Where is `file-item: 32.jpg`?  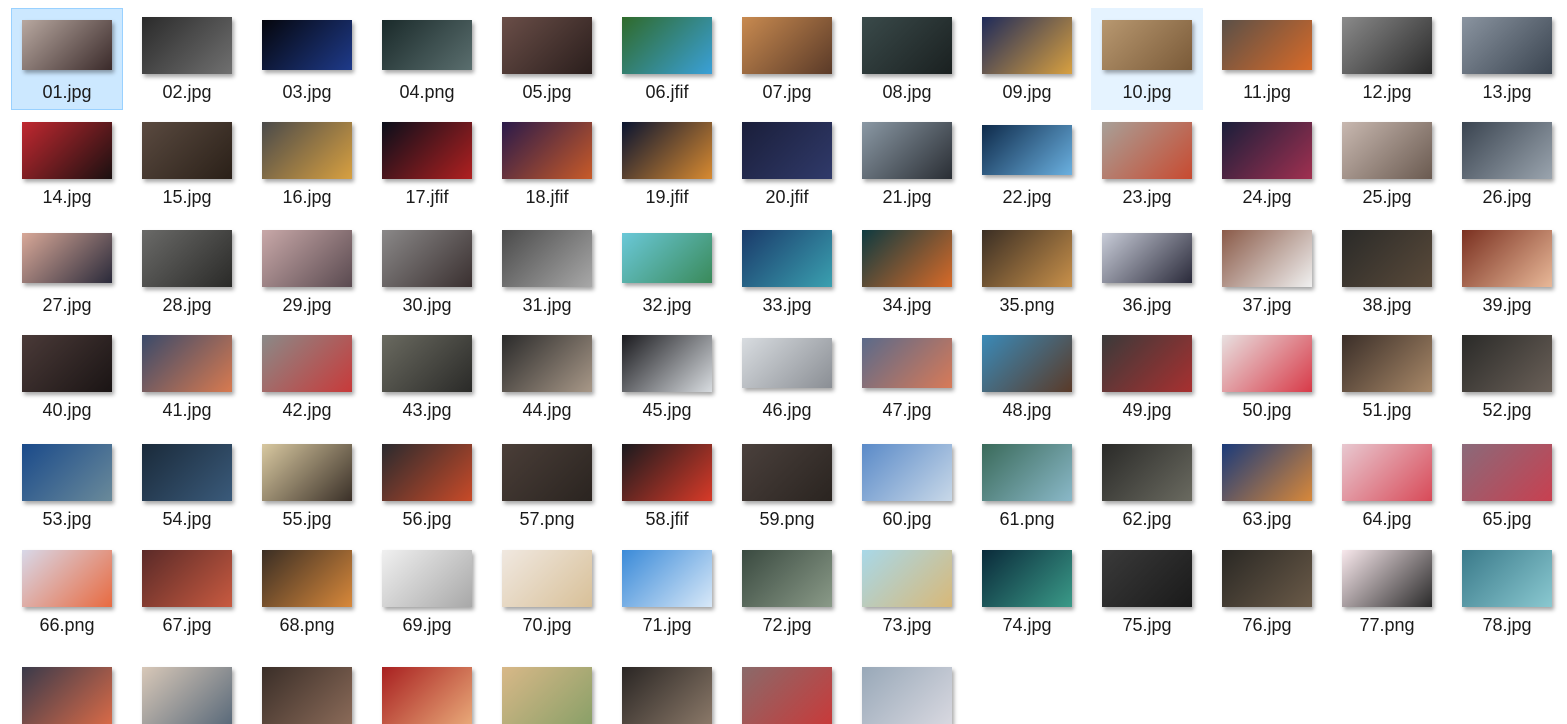 file-item: 32.jpg is located at coordinates (667, 272).